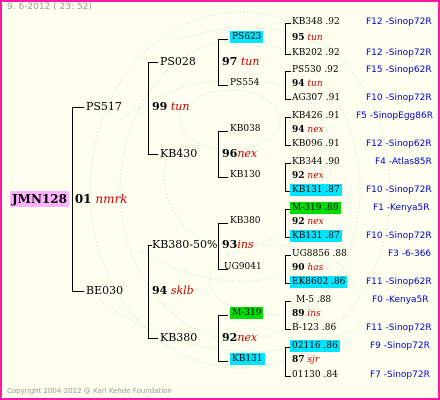 The image size is (440, 400). I want to click on gen4-ring: PS623, so click(247, 37).